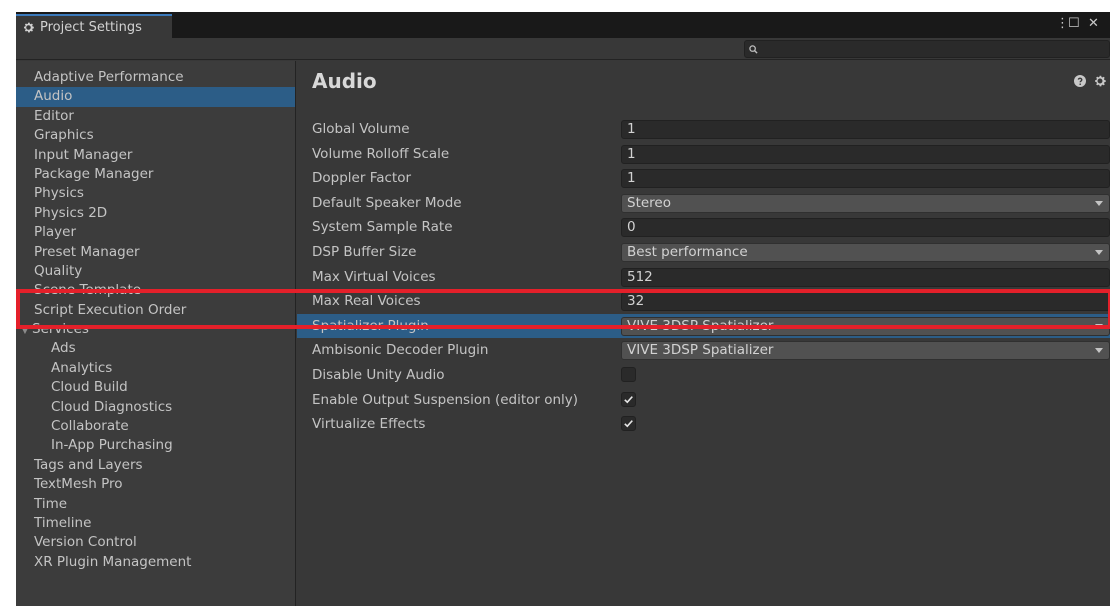 The width and height of the screenshot is (1110, 606). What do you see at coordinates (703, 375) in the screenshot?
I see `setting-row: Disable Unity Audio` at bounding box center [703, 375].